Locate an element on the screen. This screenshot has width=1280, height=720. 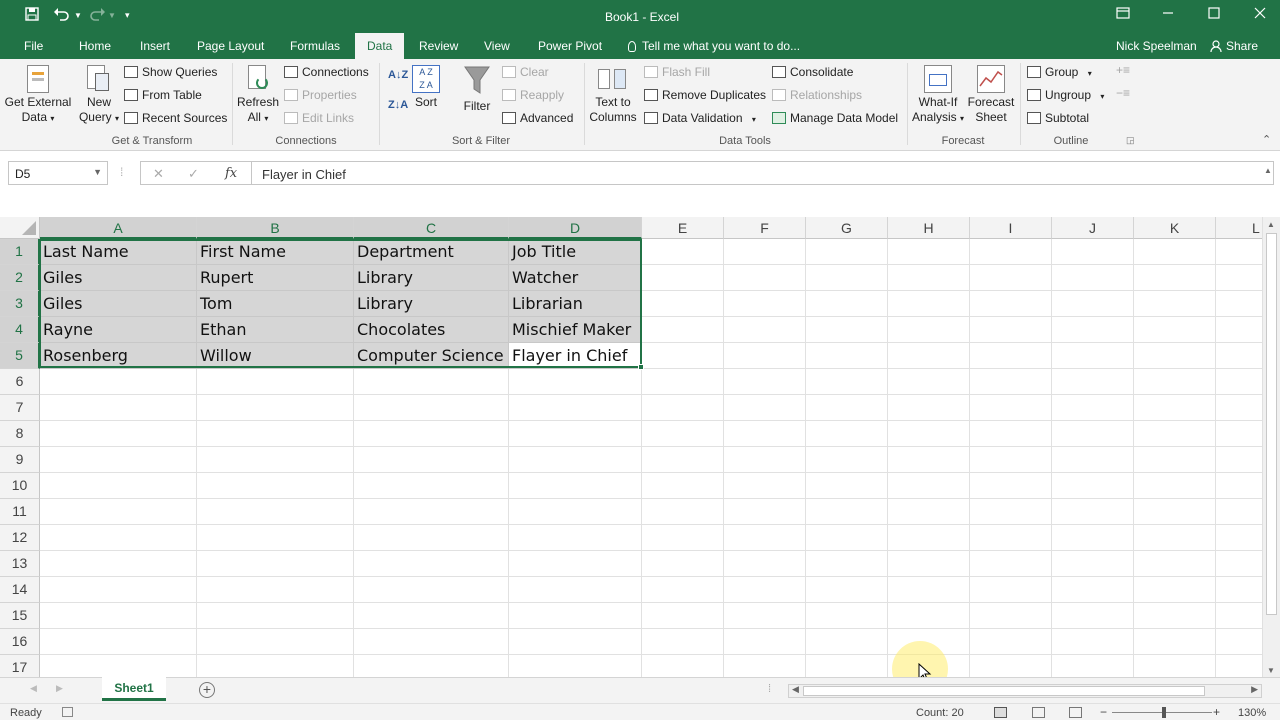
expand-formula-bar-icon: ▲ is located at coordinates (1268, 170).